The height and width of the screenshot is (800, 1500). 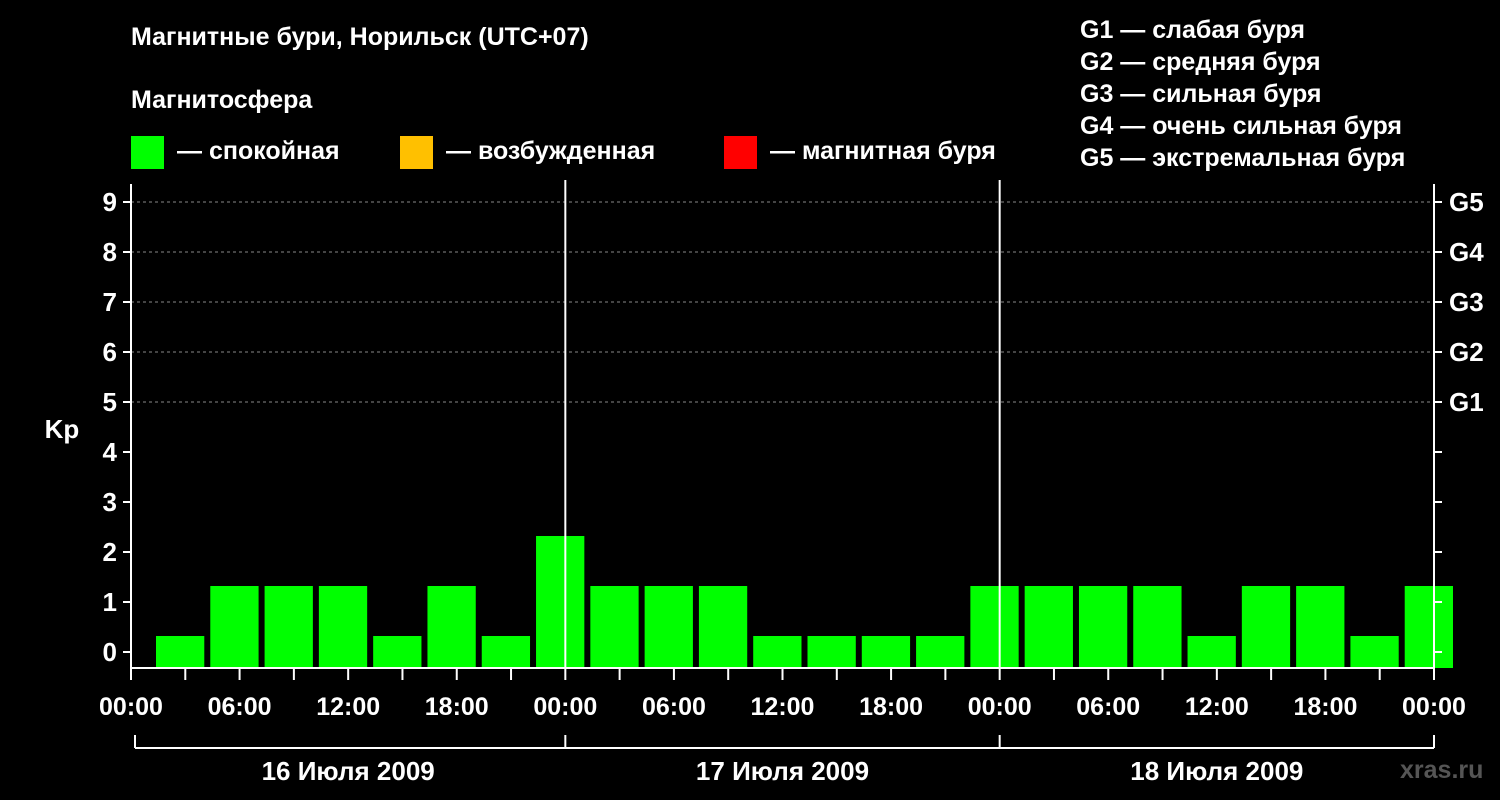 I want to click on legend-storm-label: — магнитная буря, so click(x=883, y=151).